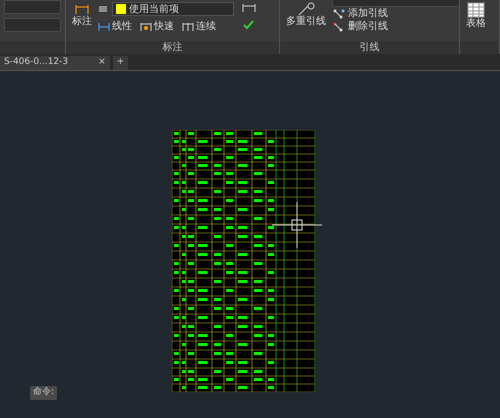 Image resolution: width=500 pixels, height=418 pixels. Describe the element at coordinates (249, 24) in the screenshot. I see `check-icon` at that location.